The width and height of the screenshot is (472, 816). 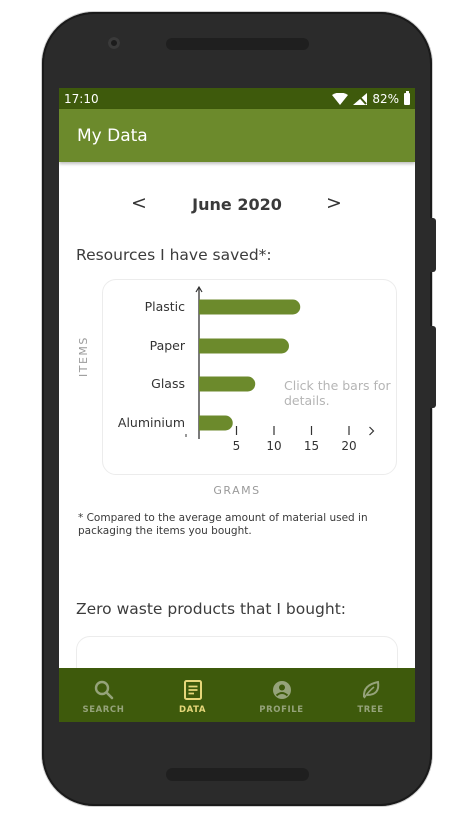 What do you see at coordinates (237, 98) in the screenshot?
I see `status-bar: 17:10 82%` at bounding box center [237, 98].